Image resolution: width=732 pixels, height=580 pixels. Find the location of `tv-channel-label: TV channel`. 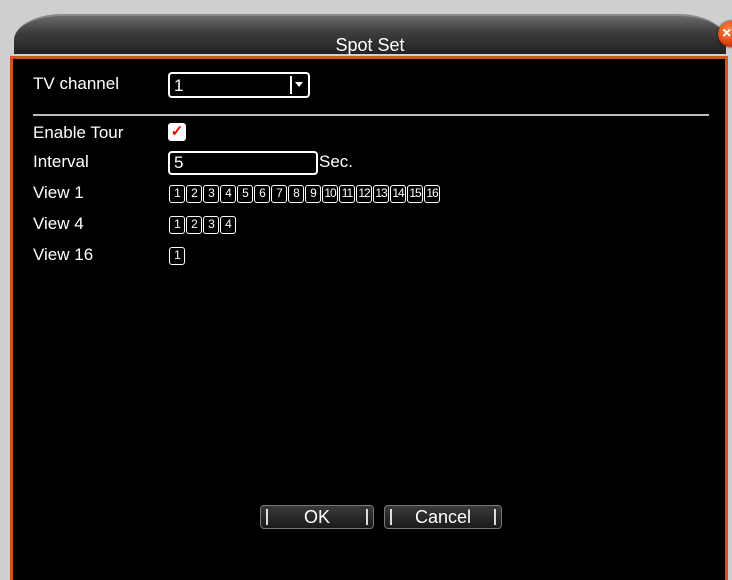

tv-channel-label: TV channel is located at coordinates (76, 83).